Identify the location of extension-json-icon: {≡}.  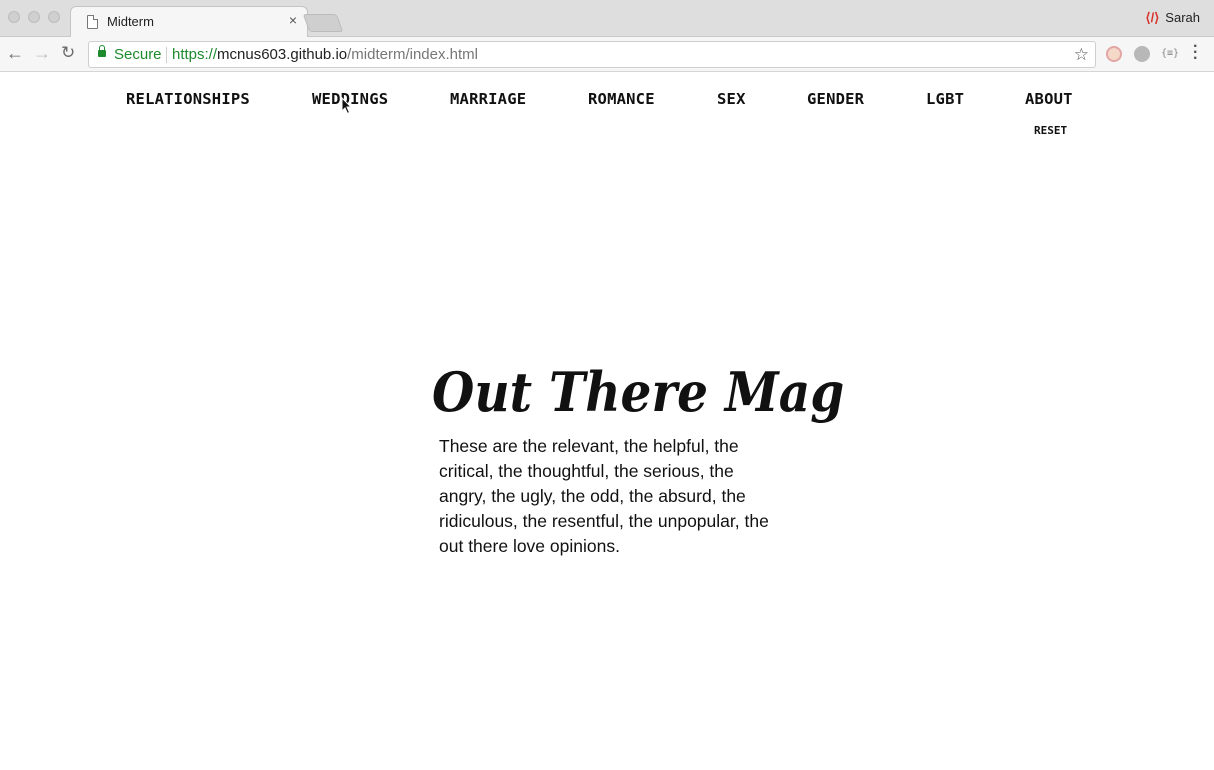
(1170, 53).